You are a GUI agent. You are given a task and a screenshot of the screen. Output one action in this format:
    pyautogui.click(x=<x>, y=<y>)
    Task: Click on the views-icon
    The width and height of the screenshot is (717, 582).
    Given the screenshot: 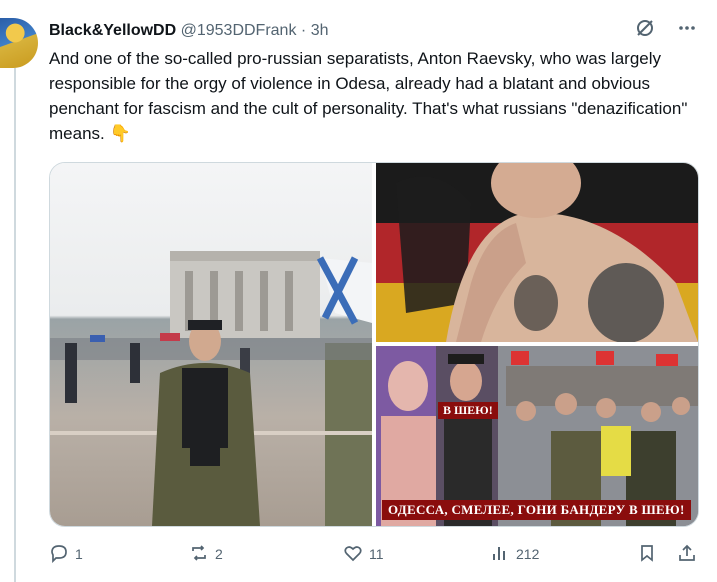 What is the action you would take?
    pyautogui.click(x=500, y=554)
    